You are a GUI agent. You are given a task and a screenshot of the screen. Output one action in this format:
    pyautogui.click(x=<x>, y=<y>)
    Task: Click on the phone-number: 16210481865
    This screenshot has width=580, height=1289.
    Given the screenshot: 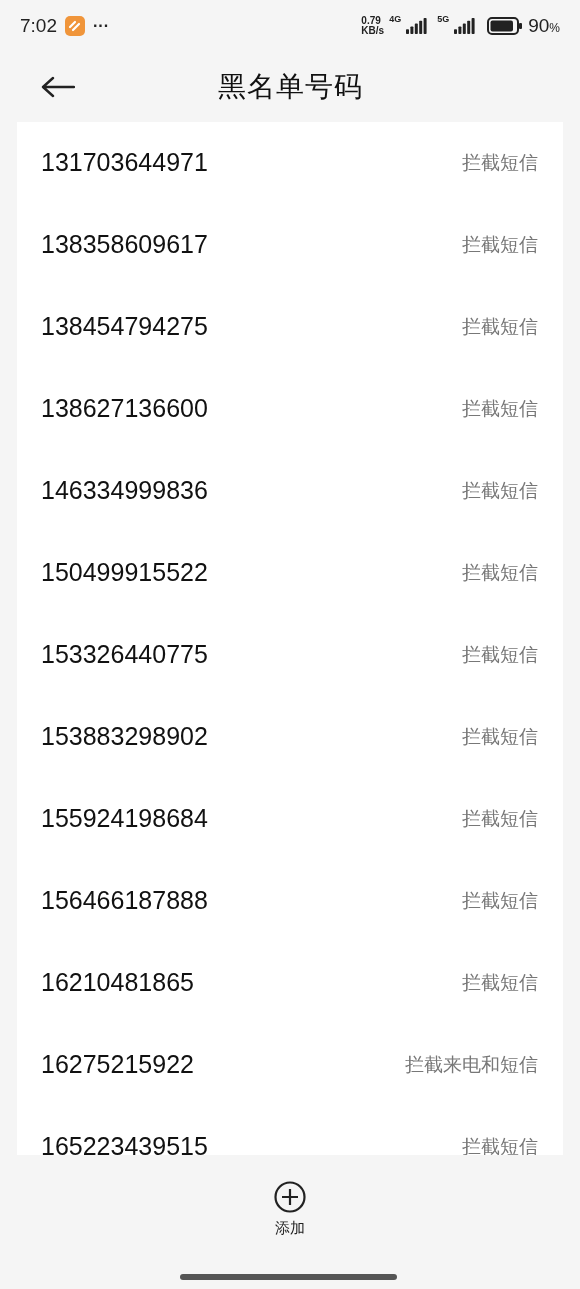 What is the action you would take?
    pyautogui.click(x=117, y=983)
    